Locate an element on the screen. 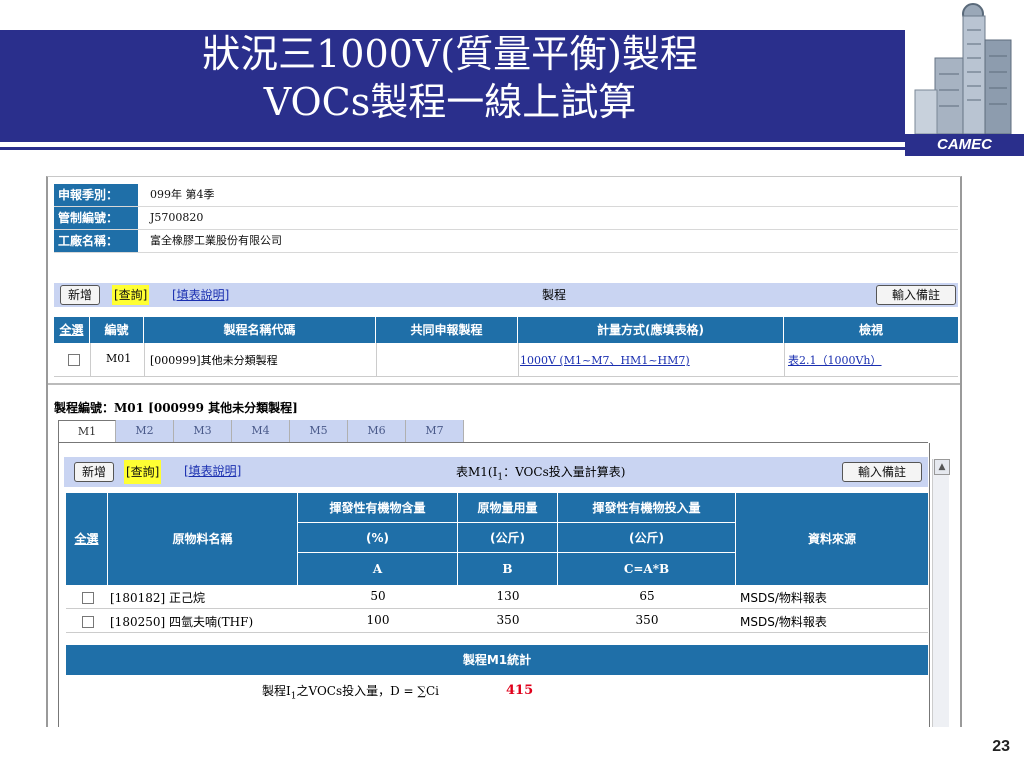 This screenshot has width=1024, height=768. material-query-button: [查詢] is located at coordinates (143, 472).